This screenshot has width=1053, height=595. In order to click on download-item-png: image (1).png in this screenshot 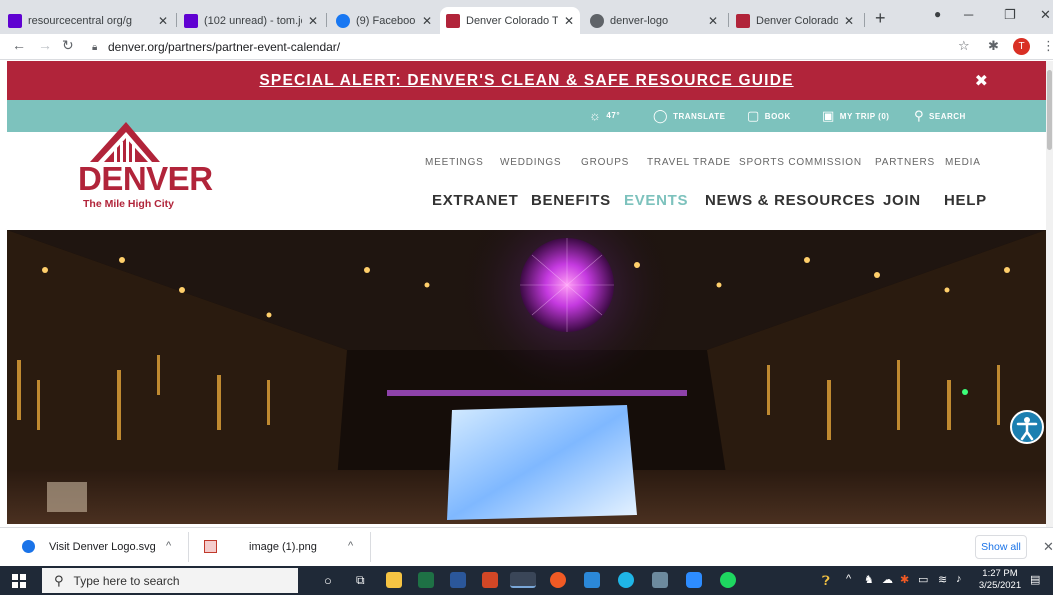, I will do `click(260, 546)`.